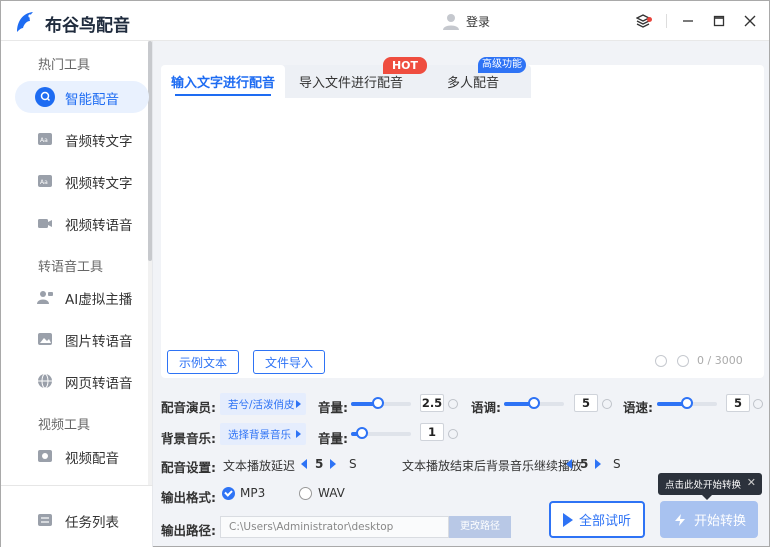 This screenshot has width=770, height=547. What do you see at coordinates (305, 493) in the screenshot?
I see `wav-radio` at bounding box center [305, 493].